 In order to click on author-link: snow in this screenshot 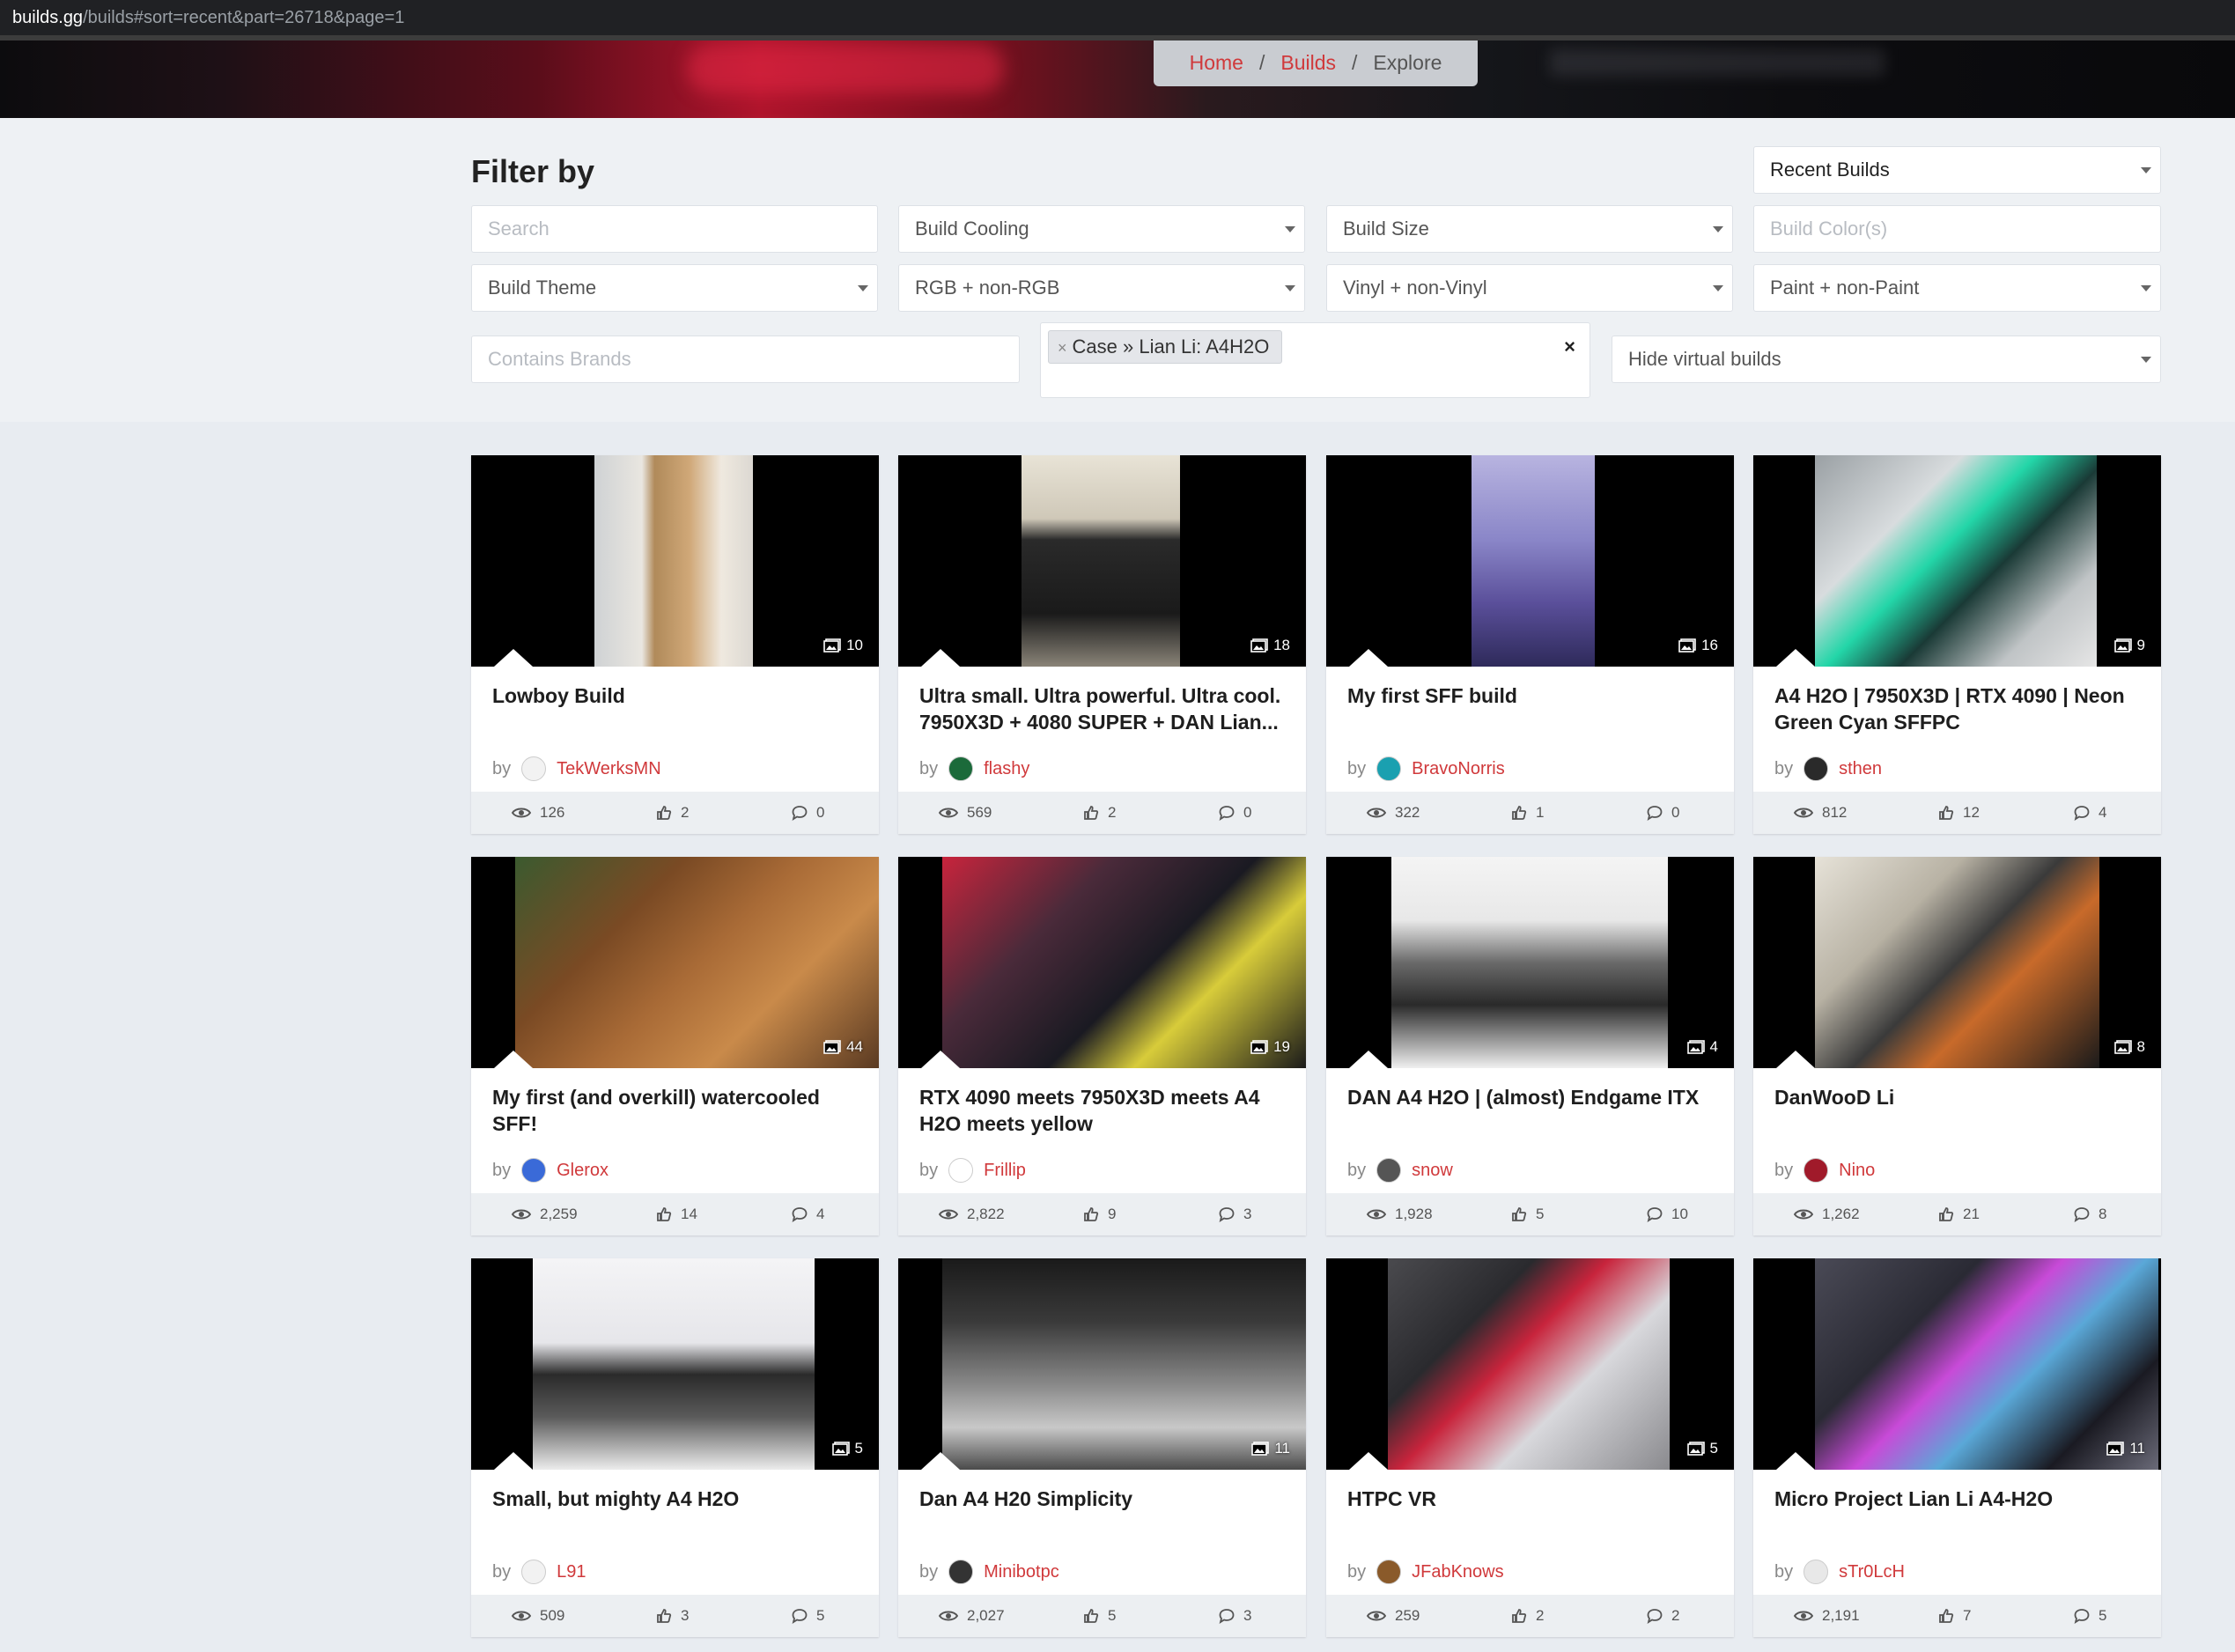, I will do `click(1432, 1171)`.